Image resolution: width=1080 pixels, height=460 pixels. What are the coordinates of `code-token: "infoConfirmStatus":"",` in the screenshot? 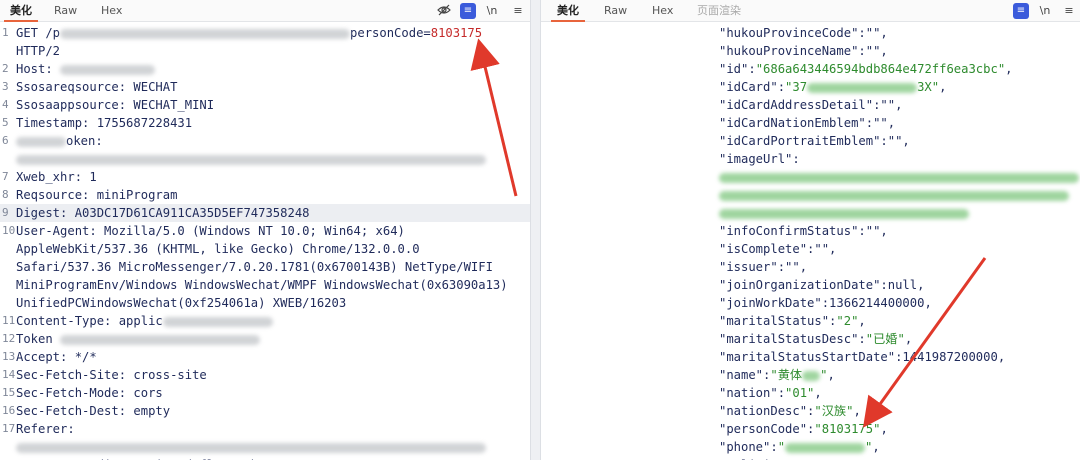 It's located at (803, 231).